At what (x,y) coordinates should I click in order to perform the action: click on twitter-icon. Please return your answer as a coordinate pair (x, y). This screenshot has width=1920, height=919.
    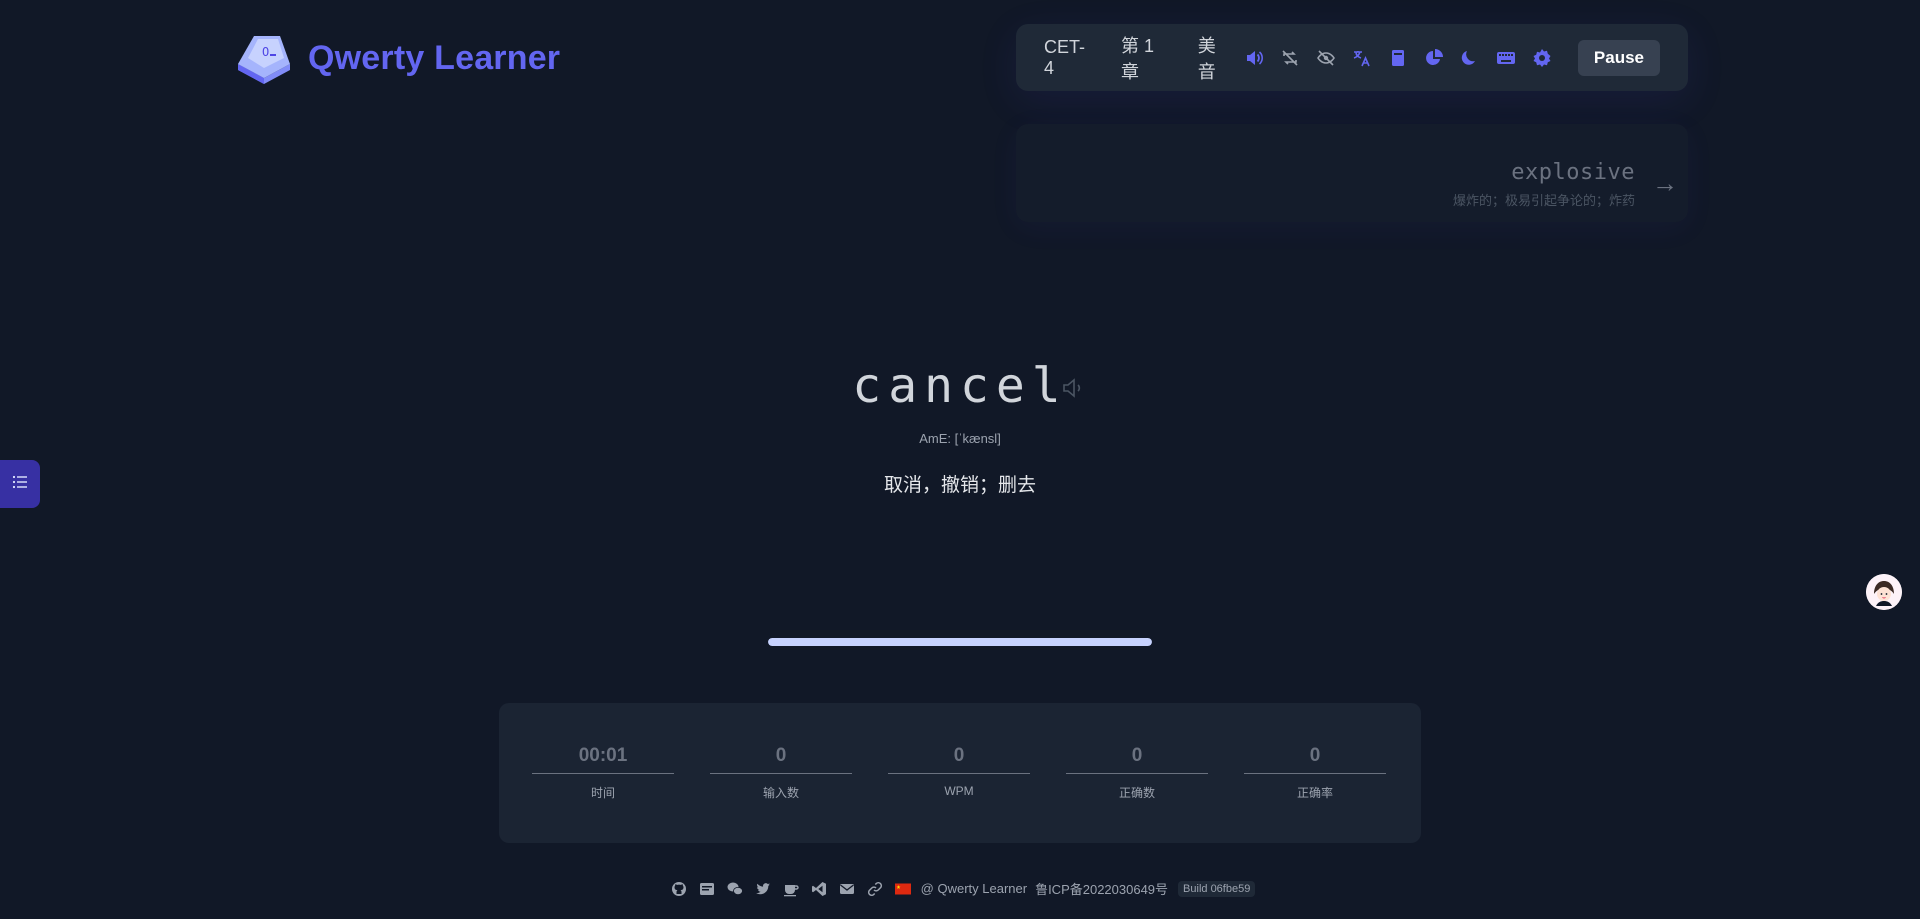
    Looking at the image, I should click on (763, 889).